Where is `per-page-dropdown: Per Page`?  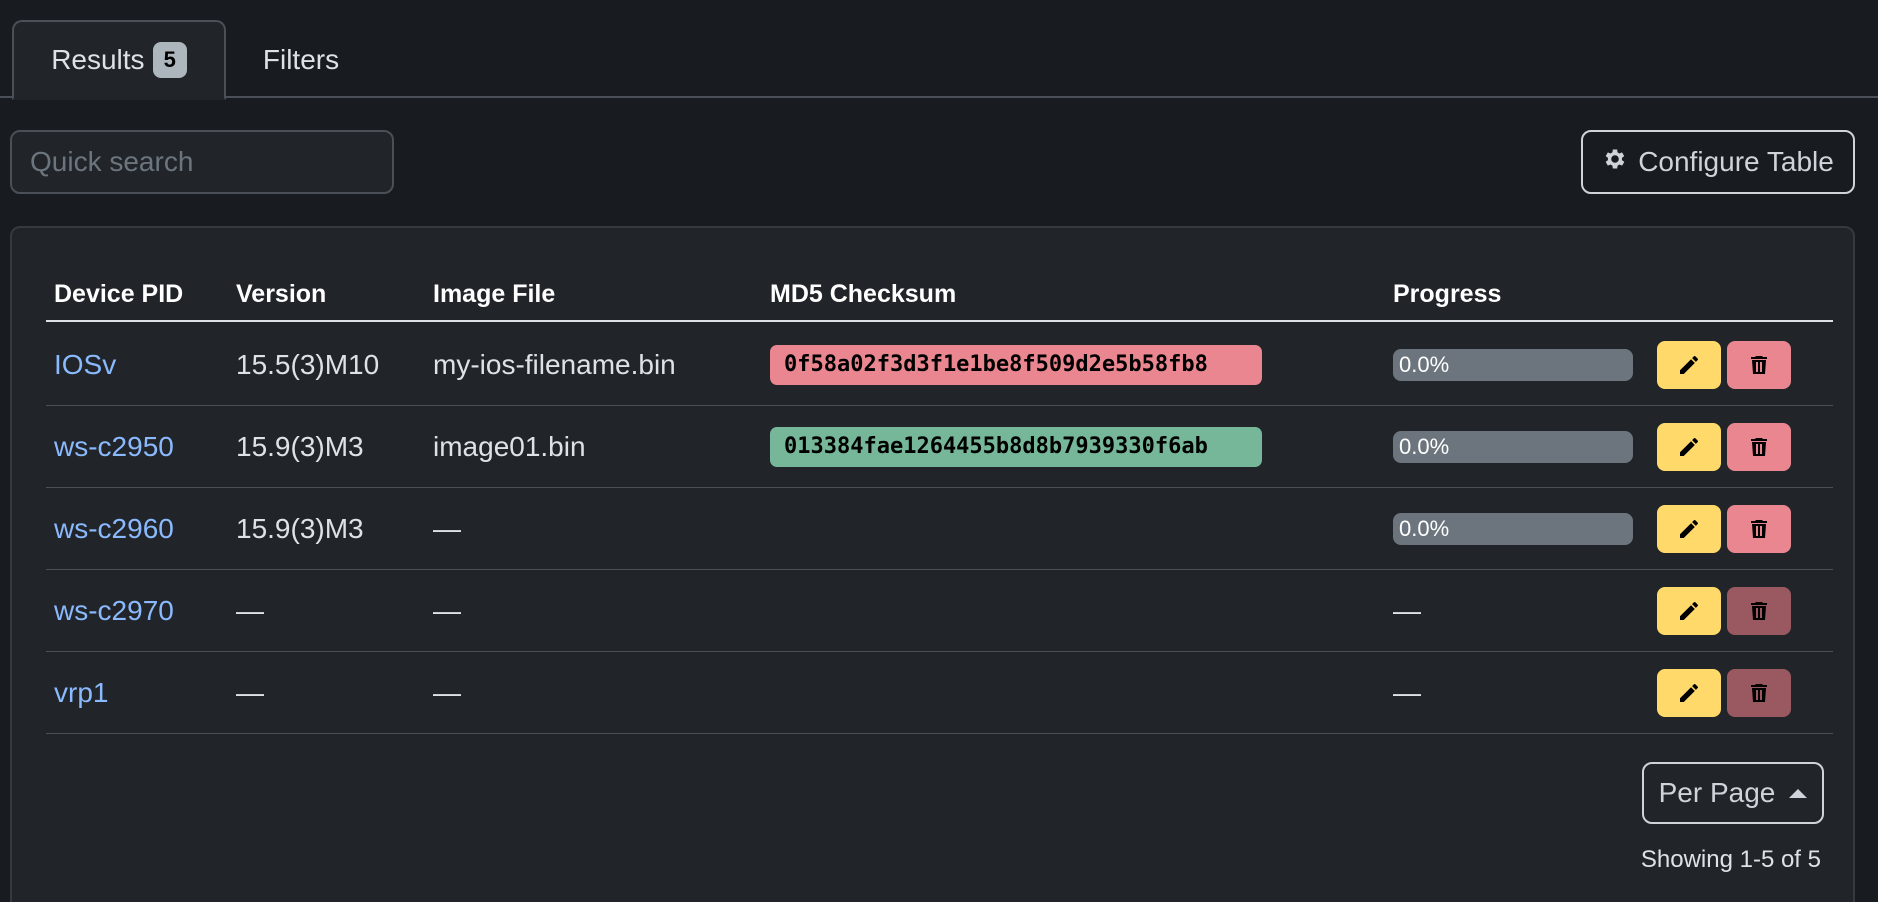 per-page-dropdown: Per Page is located at coordinates (1733, 793).